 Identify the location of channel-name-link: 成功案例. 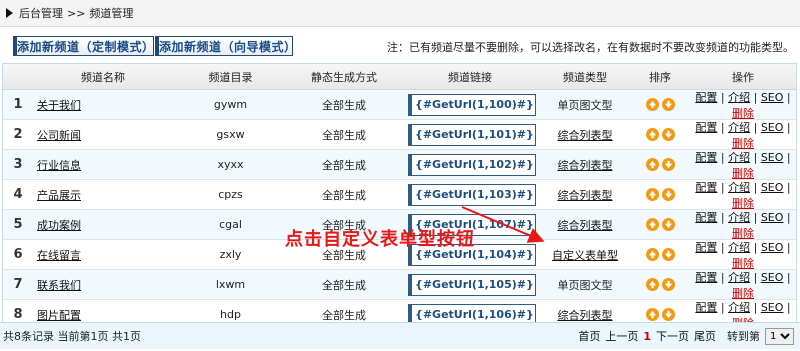
(59, 225).